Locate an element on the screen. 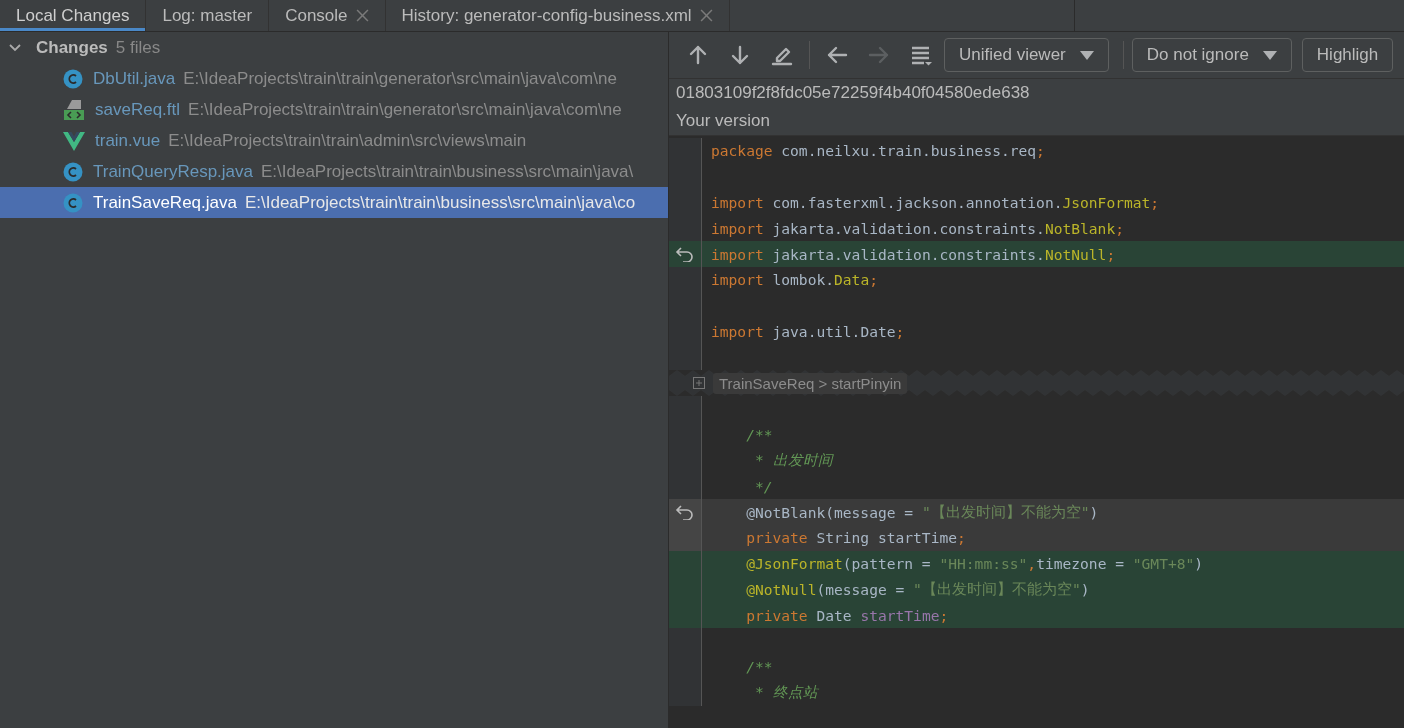 The height and width of the screenshot is (728, 1404). template-file-icon is located at coordinates (74, 109).